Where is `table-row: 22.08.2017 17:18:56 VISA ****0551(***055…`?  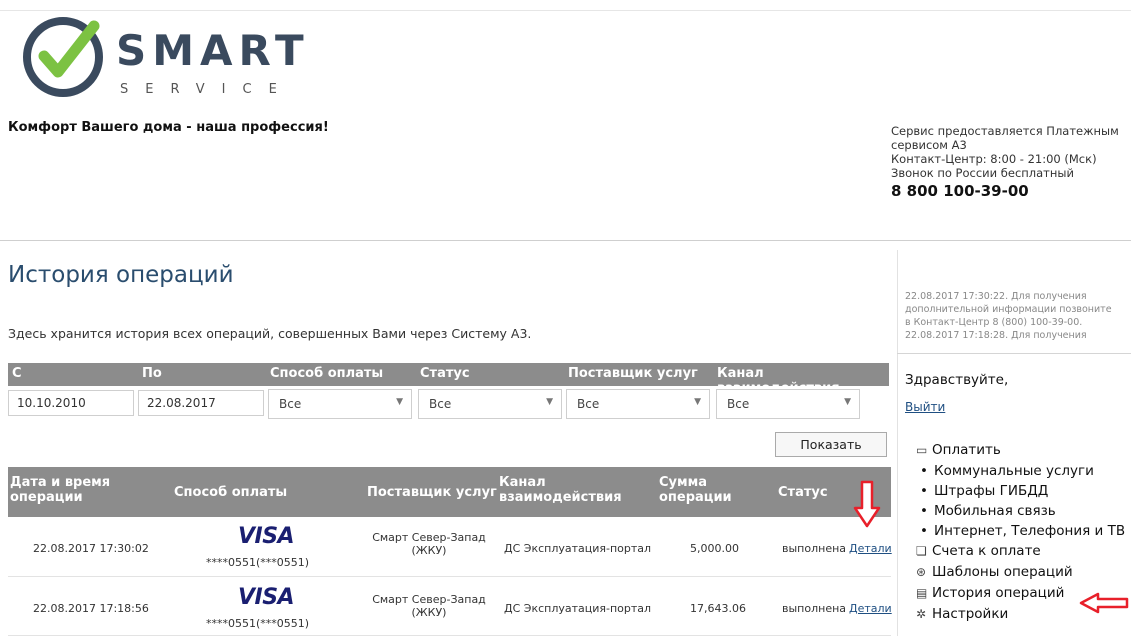
table-row: 22.08.2017 17:18:56 VISA ****0551(***055… is located at coordinates (450, 606).